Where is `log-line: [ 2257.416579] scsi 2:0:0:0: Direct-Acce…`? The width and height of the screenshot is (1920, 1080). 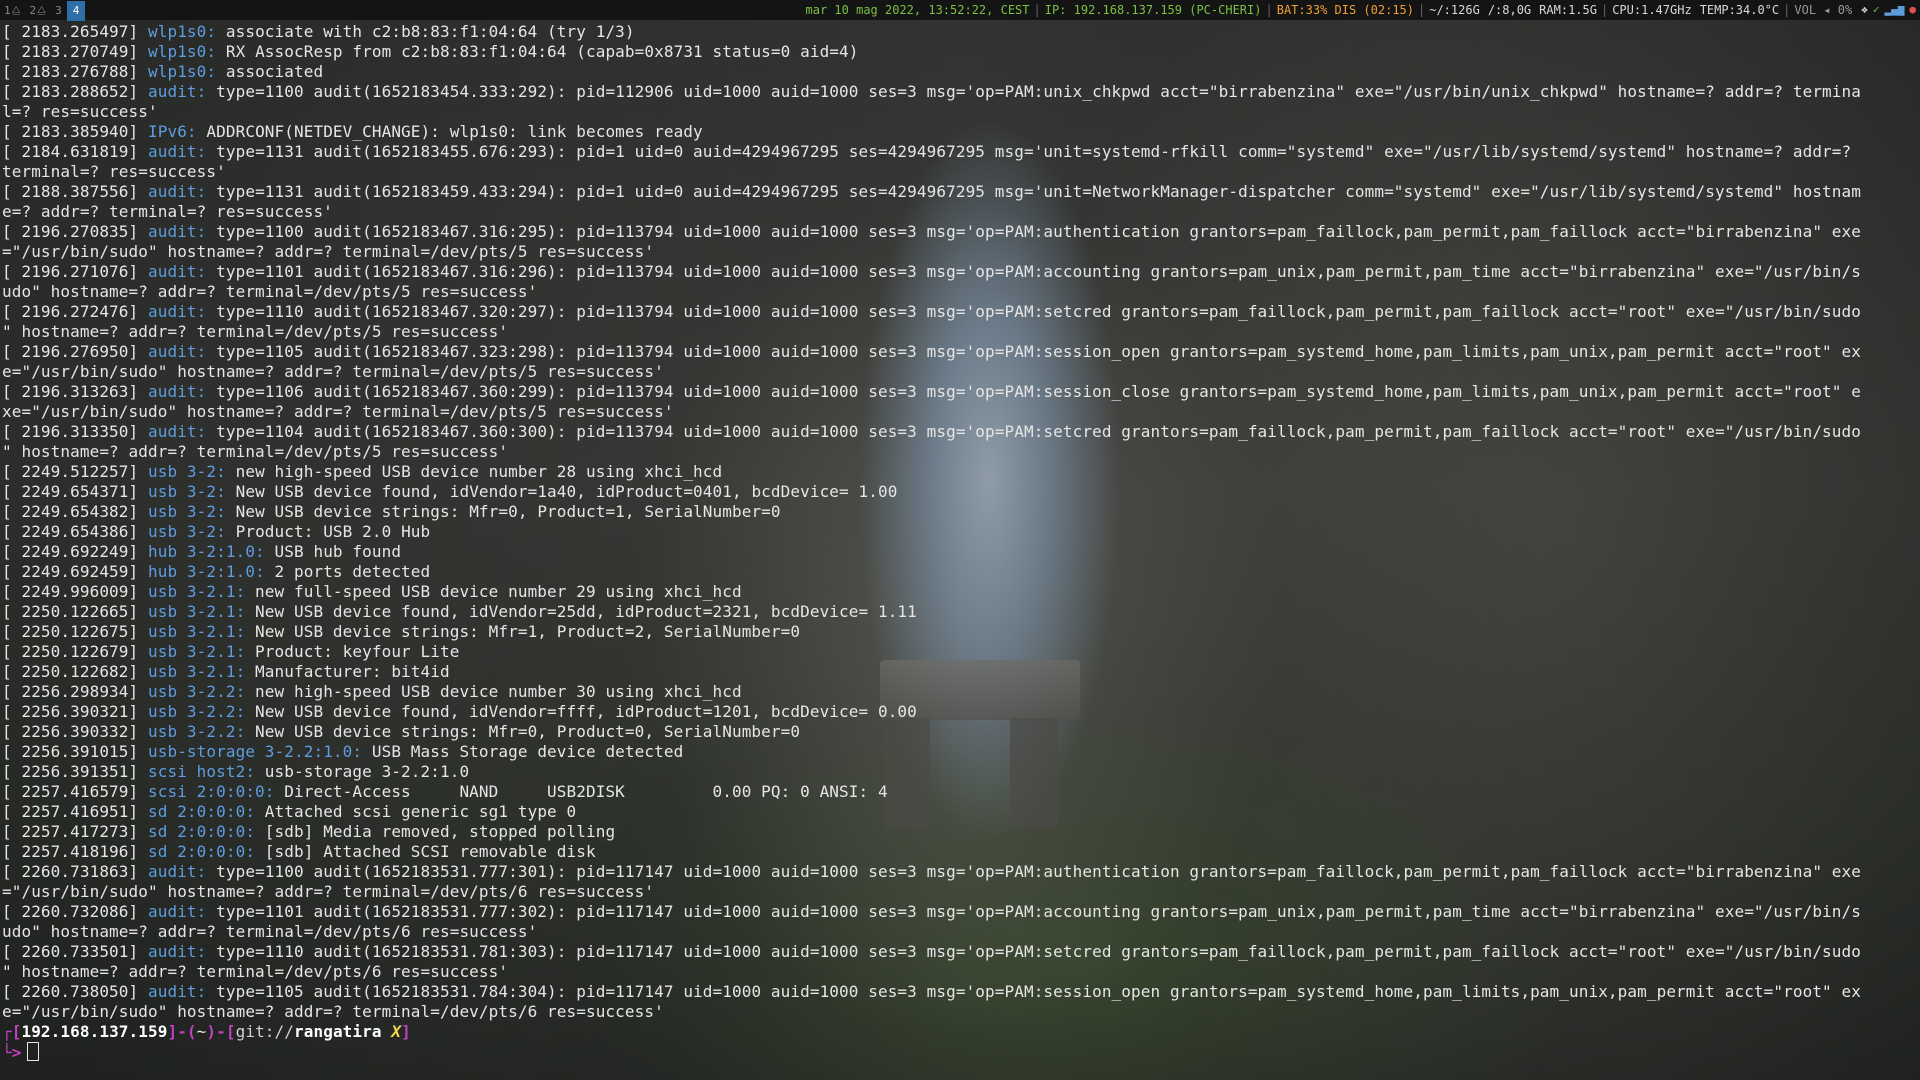
log-line: [ 2257.416579] scsi 2:0:0:0: Direct-Acce… is located at coordinates (959, 792).